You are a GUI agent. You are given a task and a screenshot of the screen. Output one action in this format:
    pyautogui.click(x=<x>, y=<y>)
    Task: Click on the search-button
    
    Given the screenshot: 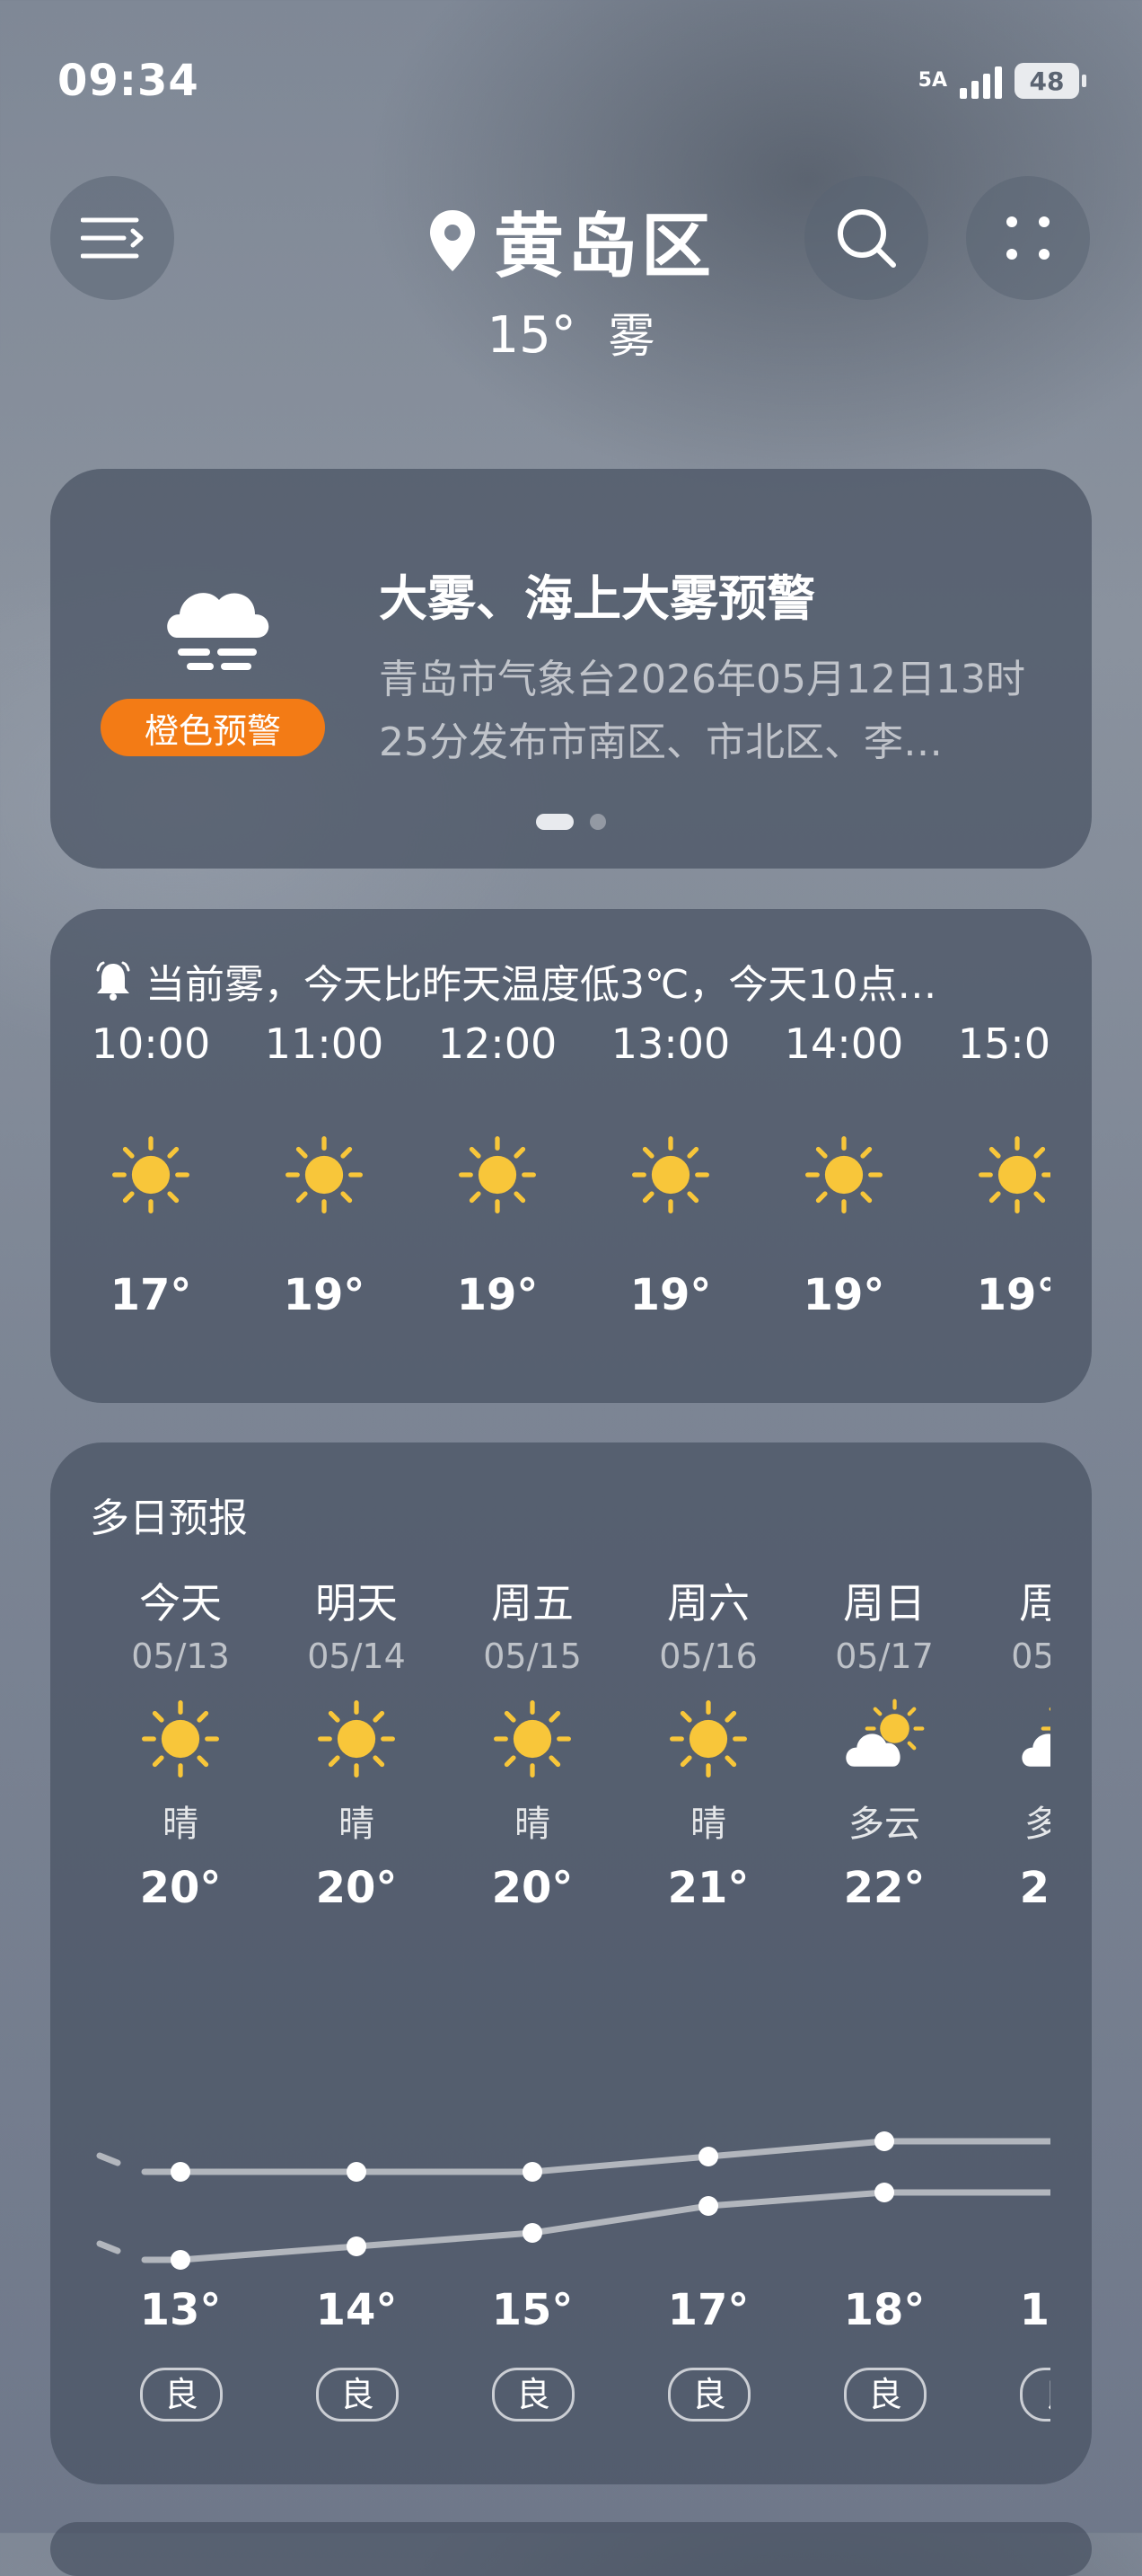 What is the action you would take?
    pyautogui.click(x=866, y=238)
    